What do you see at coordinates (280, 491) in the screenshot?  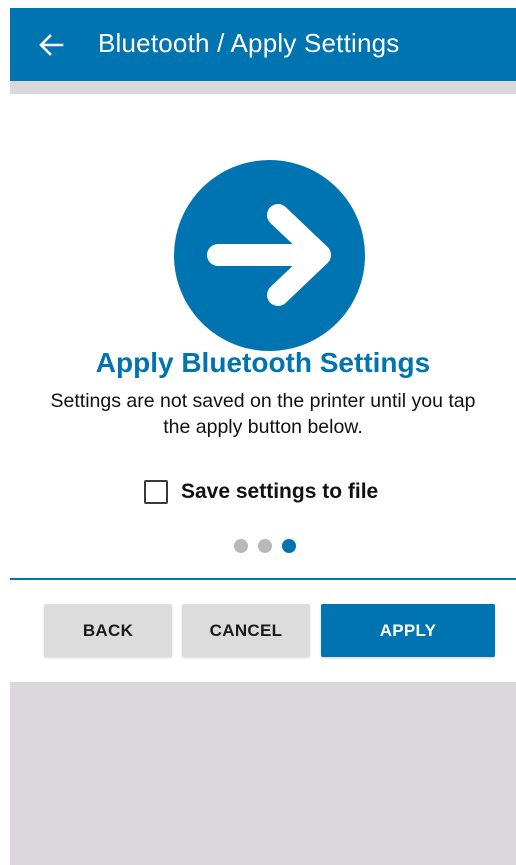 I see `save-settings-label: Save settings to file` at bounding box center [280, 491].